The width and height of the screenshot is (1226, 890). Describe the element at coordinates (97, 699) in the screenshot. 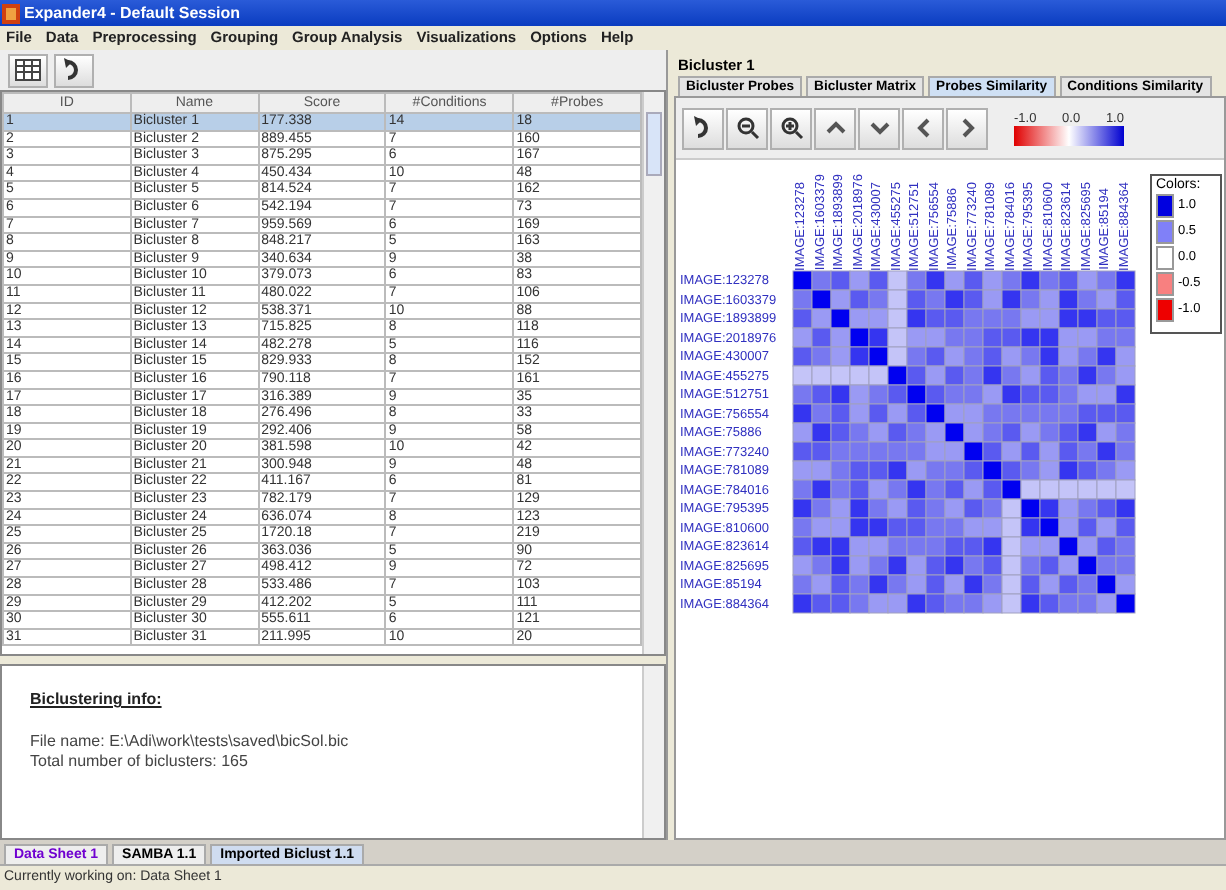

I see `info-heading: Biclustering info:` at that location.